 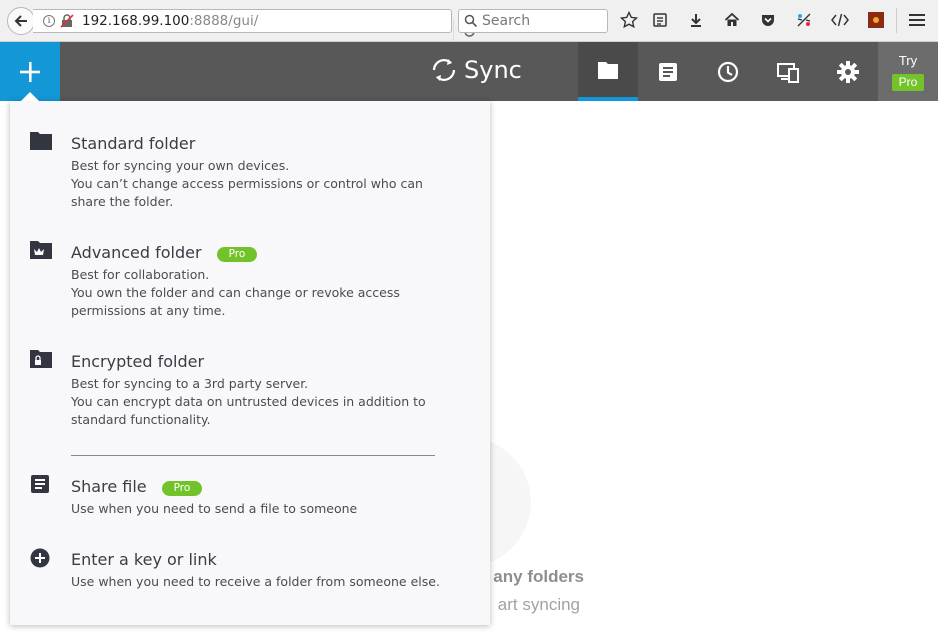 I want to click on code-icon, so click(x=840, y=20).